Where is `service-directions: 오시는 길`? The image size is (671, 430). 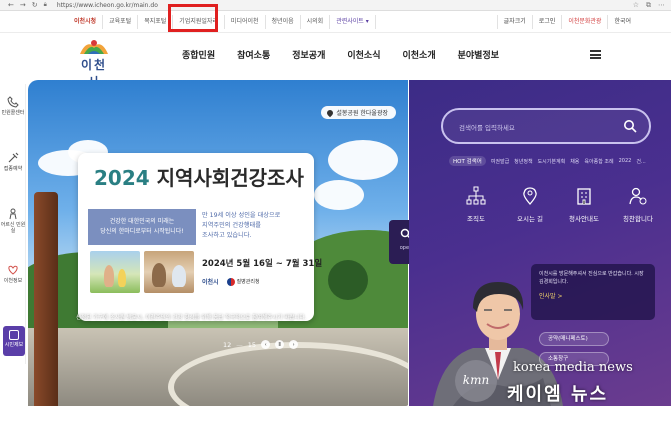 service-directions: 오시는 길 is located at coordinates (530, 204).